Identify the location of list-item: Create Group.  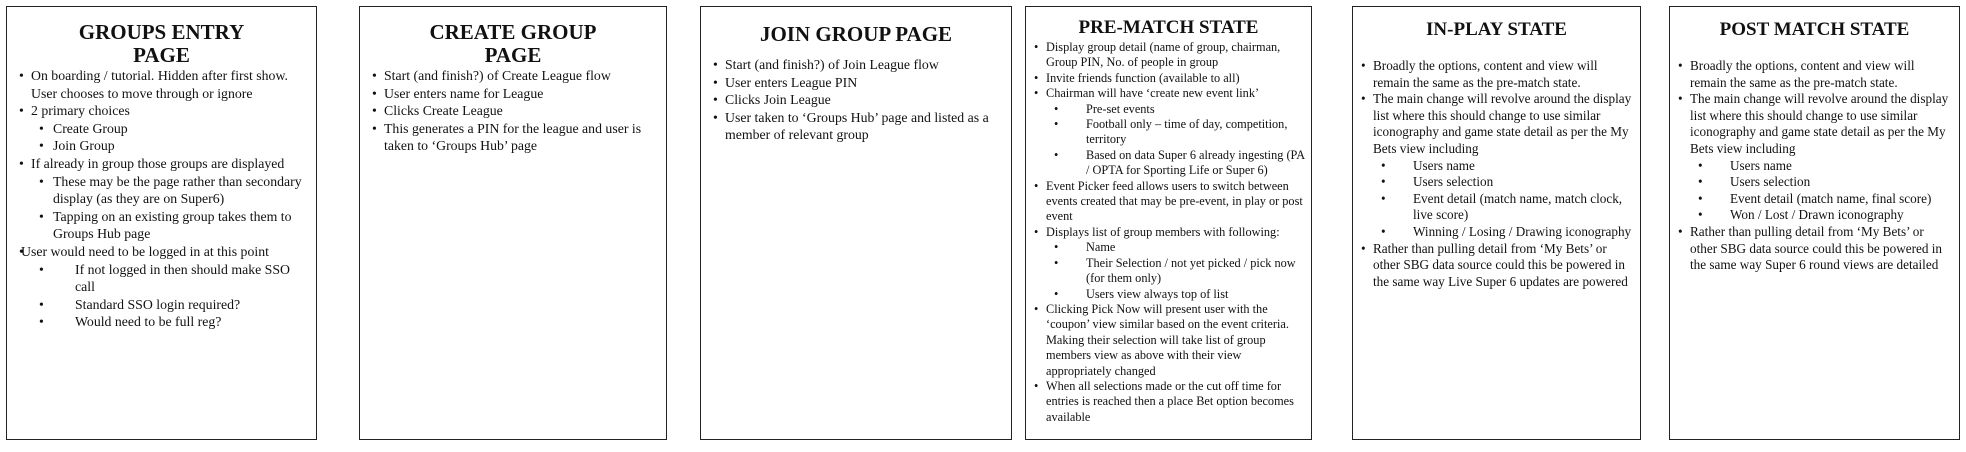
(161, 129).